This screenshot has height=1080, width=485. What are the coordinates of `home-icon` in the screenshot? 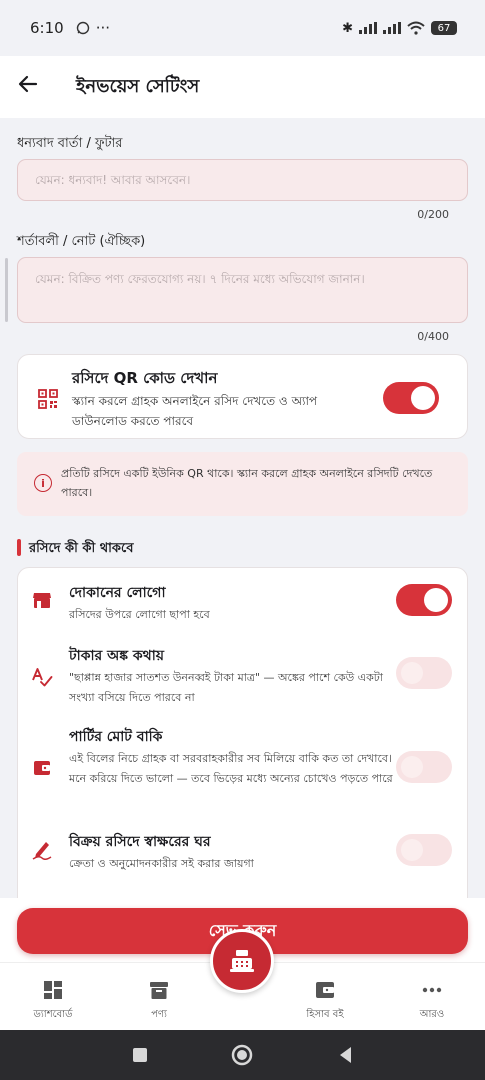 It's located at (242, 1055).